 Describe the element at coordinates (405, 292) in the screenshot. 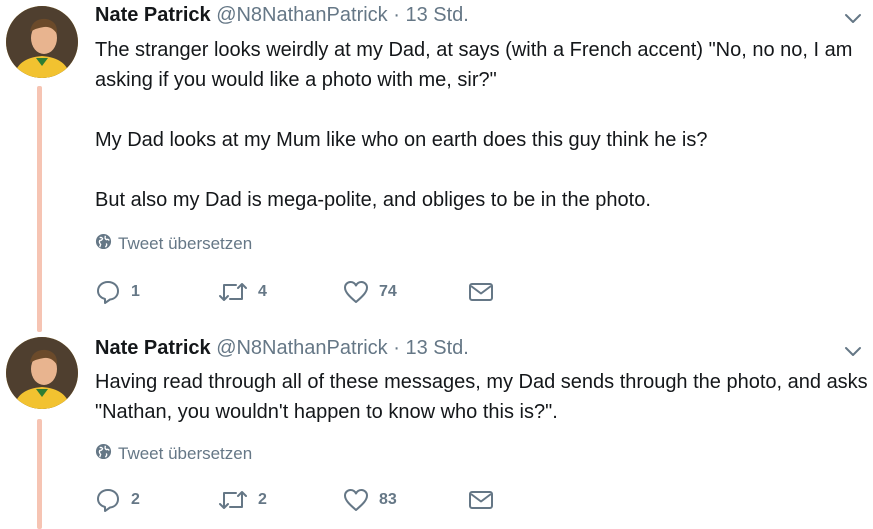

I see `like-button: 74` at that location.